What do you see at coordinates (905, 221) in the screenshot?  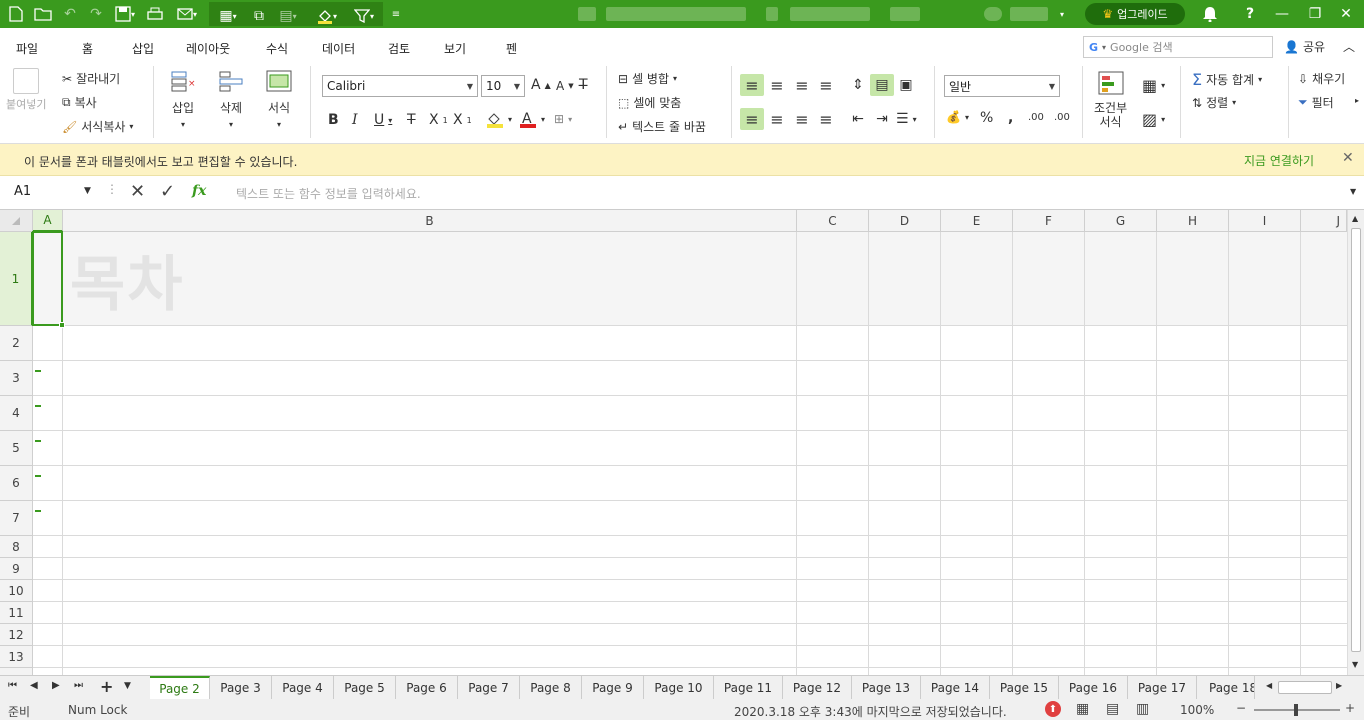 I see `column-header-D: D` at bounding box center [905, 221].